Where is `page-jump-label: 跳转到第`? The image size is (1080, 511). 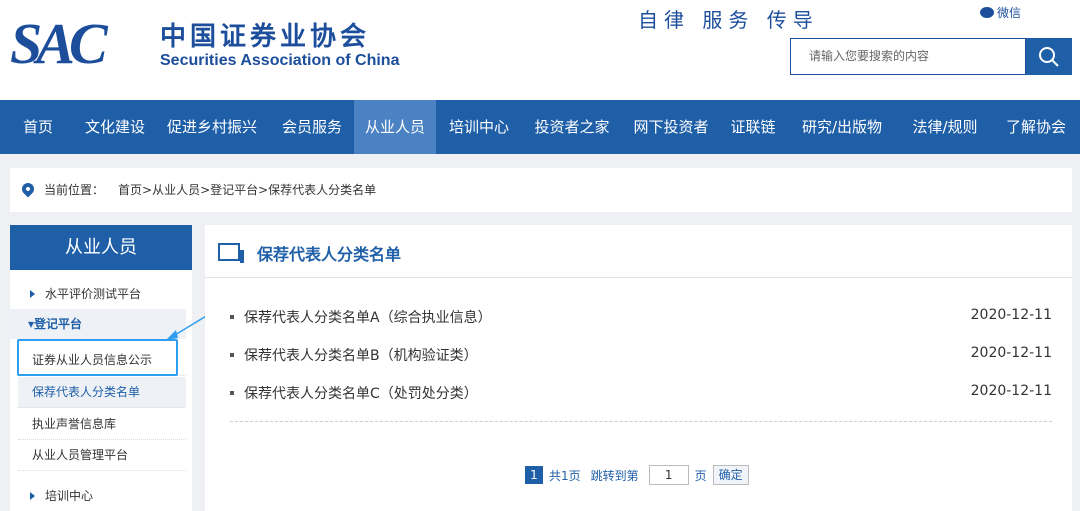 page-jump-label: 跳转到第 is located at coordinates (614, 475).